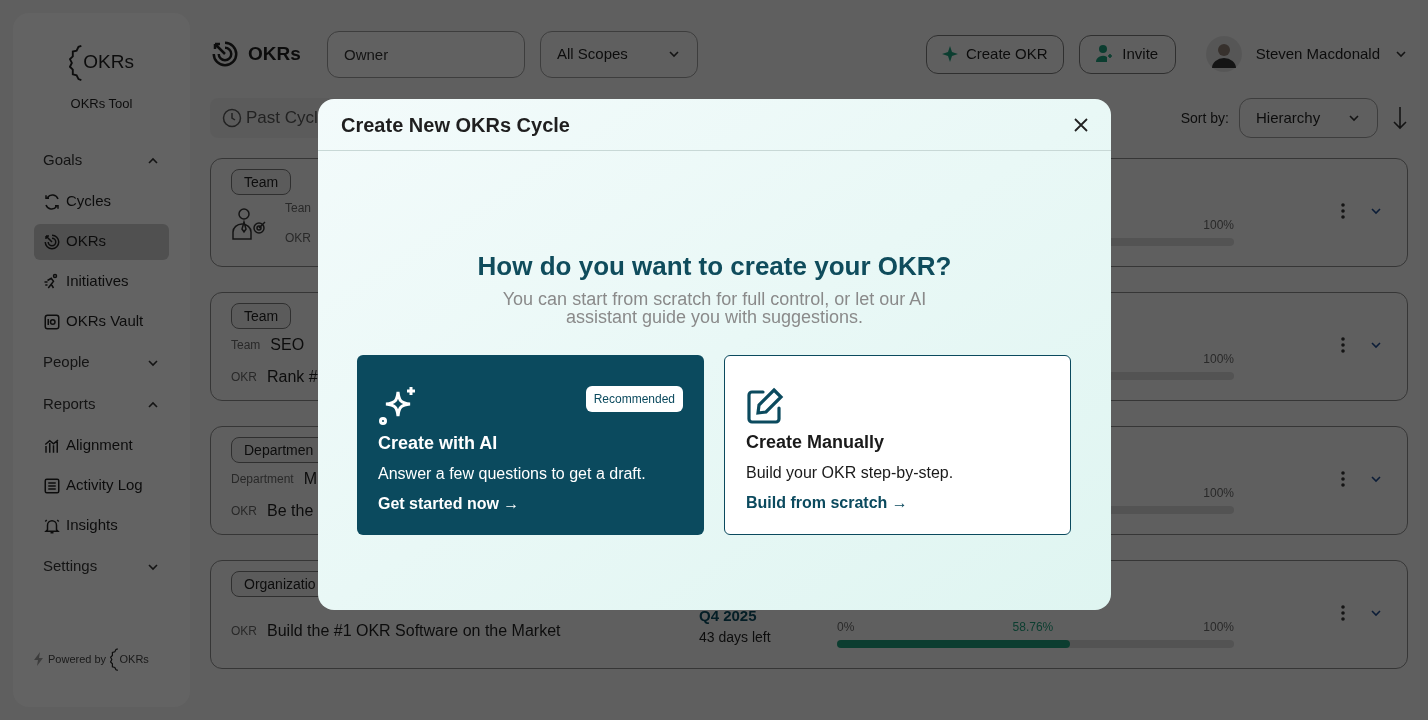  What do you see at coordinates (512, 474) in the screenshot?
I see `option-description: Answer a few questions to get a draft.` at bounding box center [512, 474].